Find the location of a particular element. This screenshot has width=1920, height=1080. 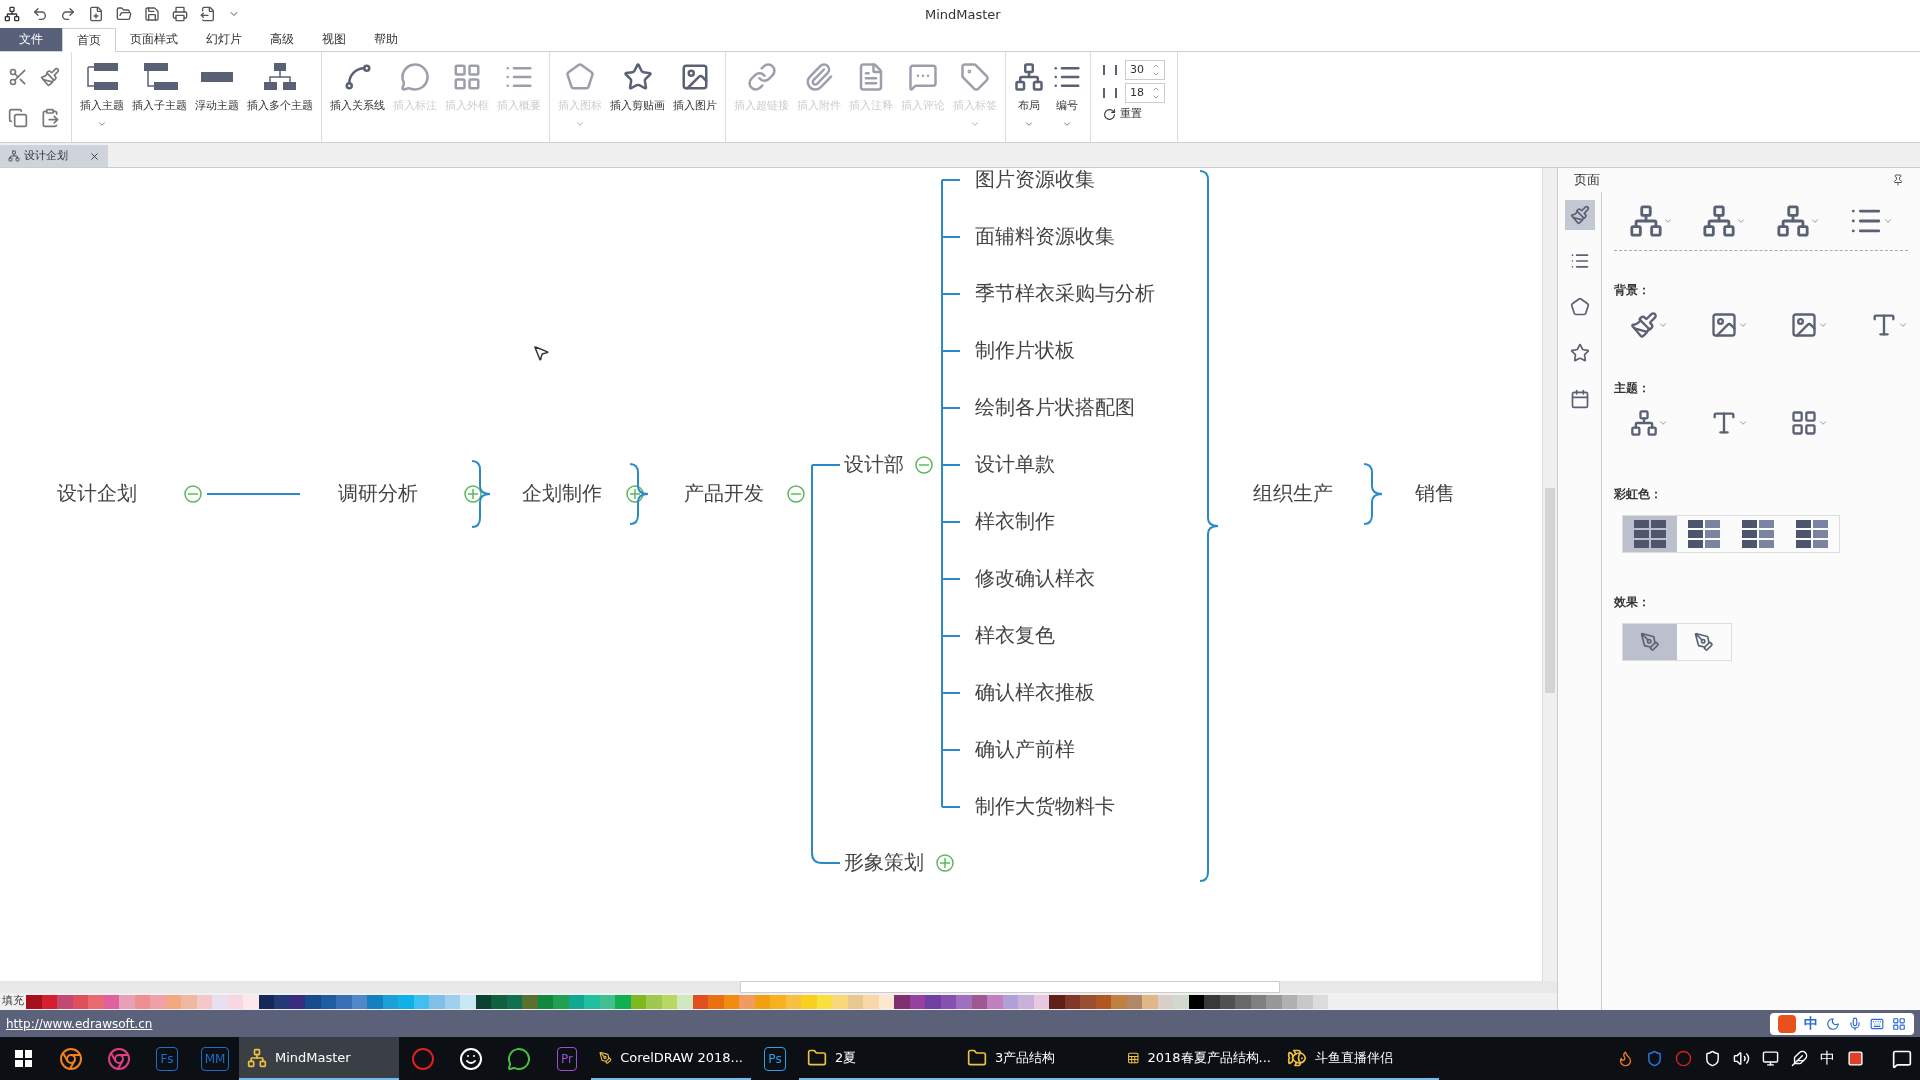

taskbar-window-button: 斗鱼直播伴侣 is located at coordinates (1359, 1058).